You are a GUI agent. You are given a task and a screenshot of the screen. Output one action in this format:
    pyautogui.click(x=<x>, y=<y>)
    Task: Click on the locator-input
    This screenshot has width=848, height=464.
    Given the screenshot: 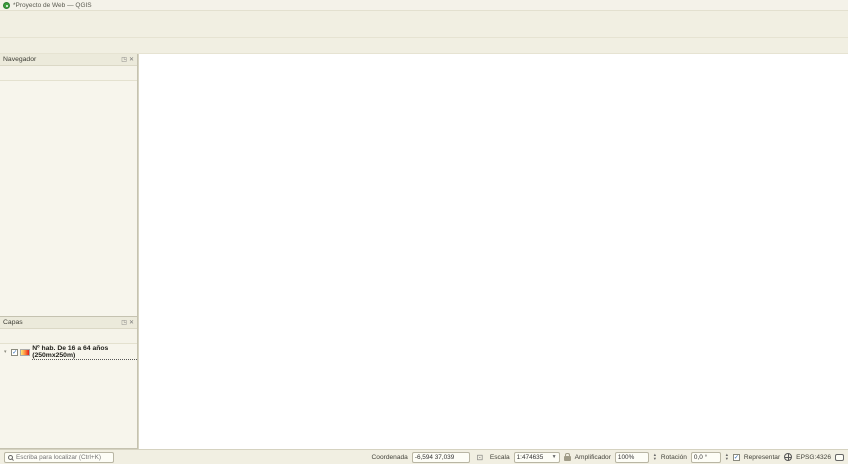 What is the action you would take?
    pyautogui.click(x=61, y=457)
    